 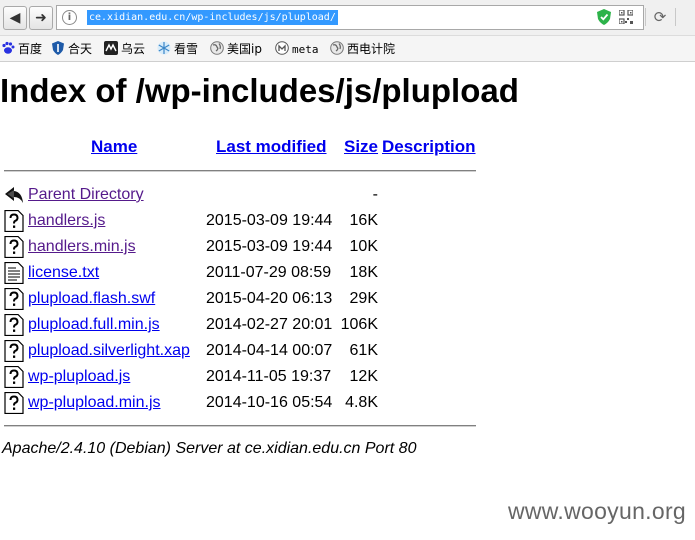 I want to click on bookmark-label: 合天, so click(x=80, y=49).